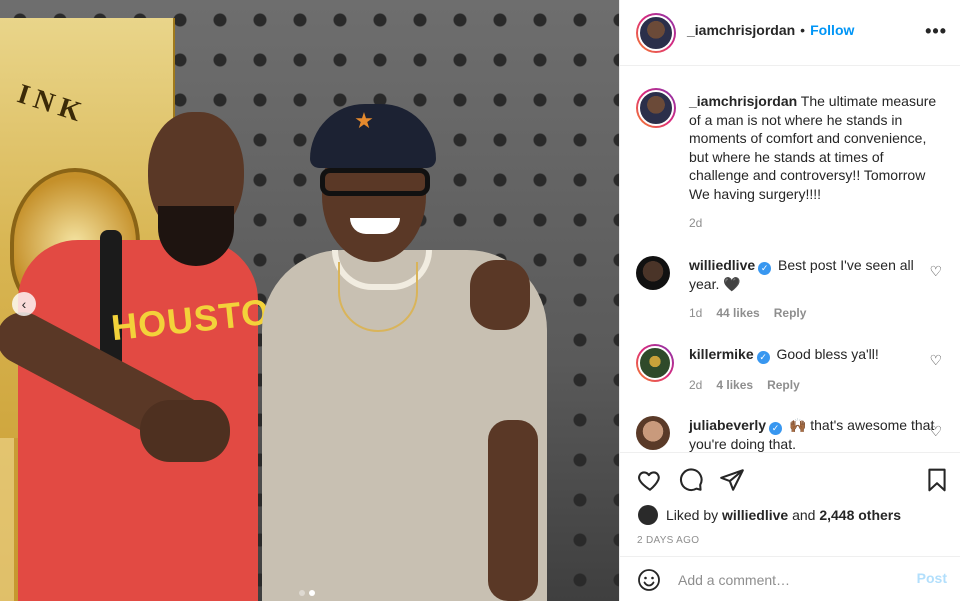 This screenshot has width=960, height=601. I want to click on carousel-dots, so click(307, 593).